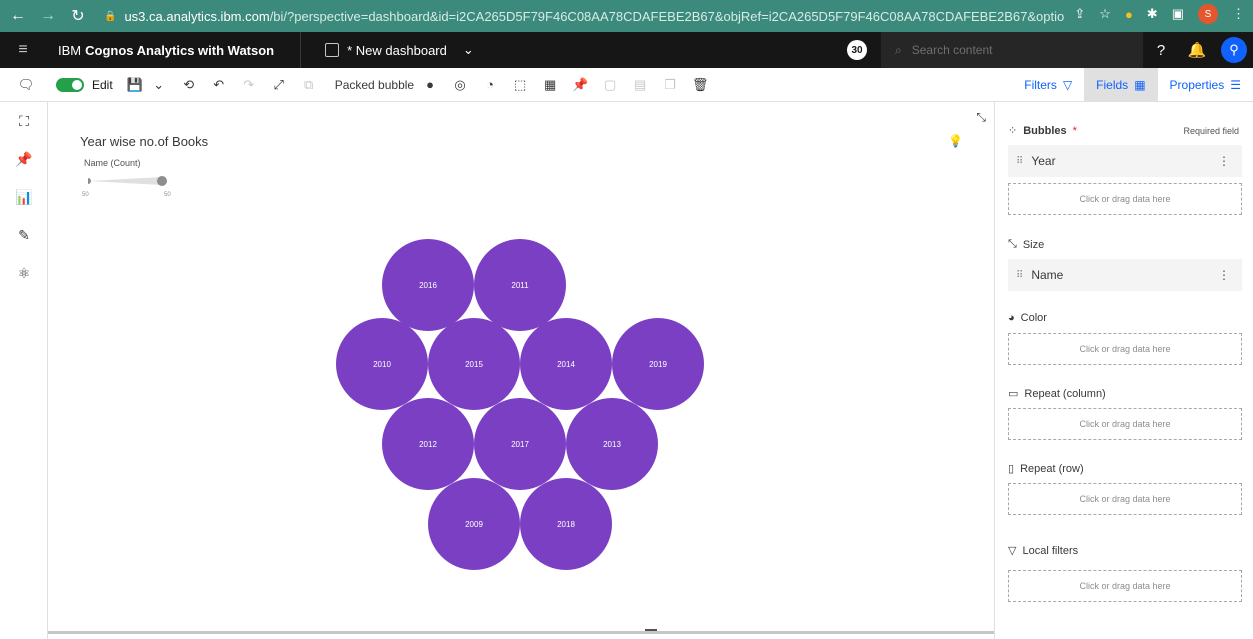 The width and height of the screenshot is (1253, 639). What do you see at coordinates (1033, 244) in the screenshot?
I see `size-label: Size` at bounding box center [1033, 244].